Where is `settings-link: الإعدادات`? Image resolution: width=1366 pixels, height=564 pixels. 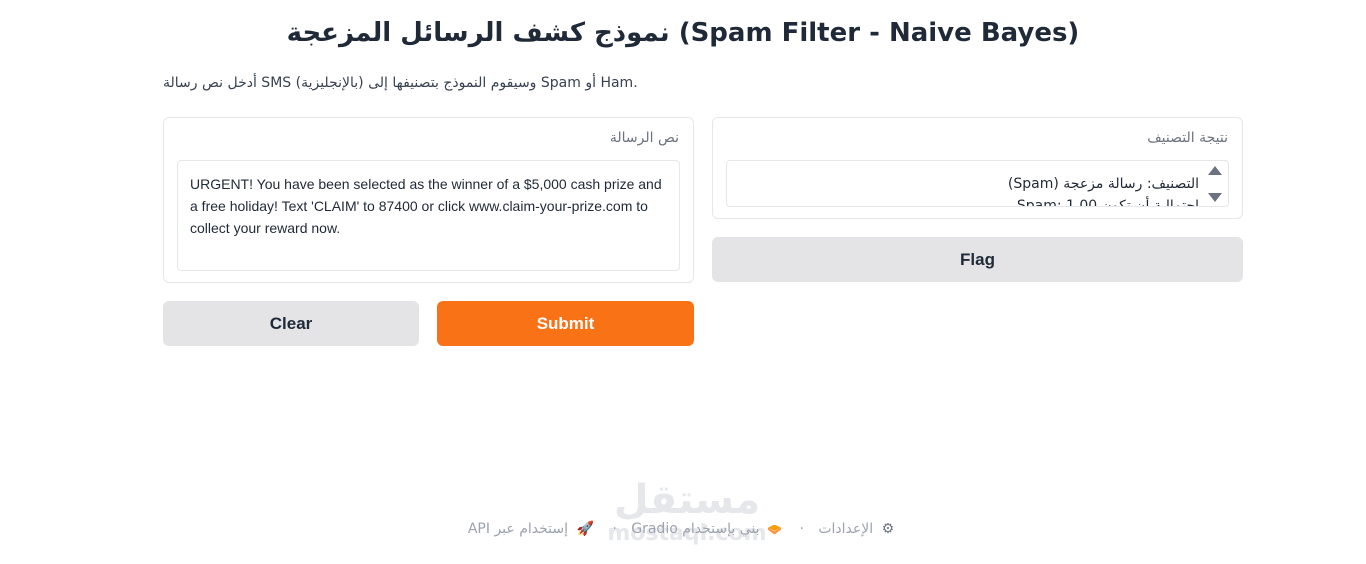 settings-link: الإعدادات is located at coordinates (845, 529).